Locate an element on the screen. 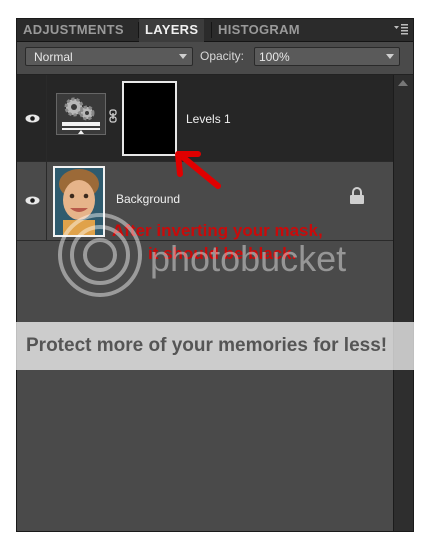 The width and height of the screenshot is (432, 549). layer-options-bar: Normal Opacity: 100% is located at coordinates (215, 58).